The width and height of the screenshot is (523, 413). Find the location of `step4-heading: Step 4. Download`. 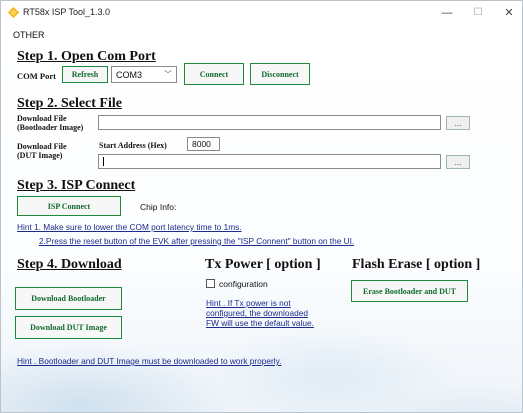

step4-heading: Step 4. Download is located at coordinates (69, 264).